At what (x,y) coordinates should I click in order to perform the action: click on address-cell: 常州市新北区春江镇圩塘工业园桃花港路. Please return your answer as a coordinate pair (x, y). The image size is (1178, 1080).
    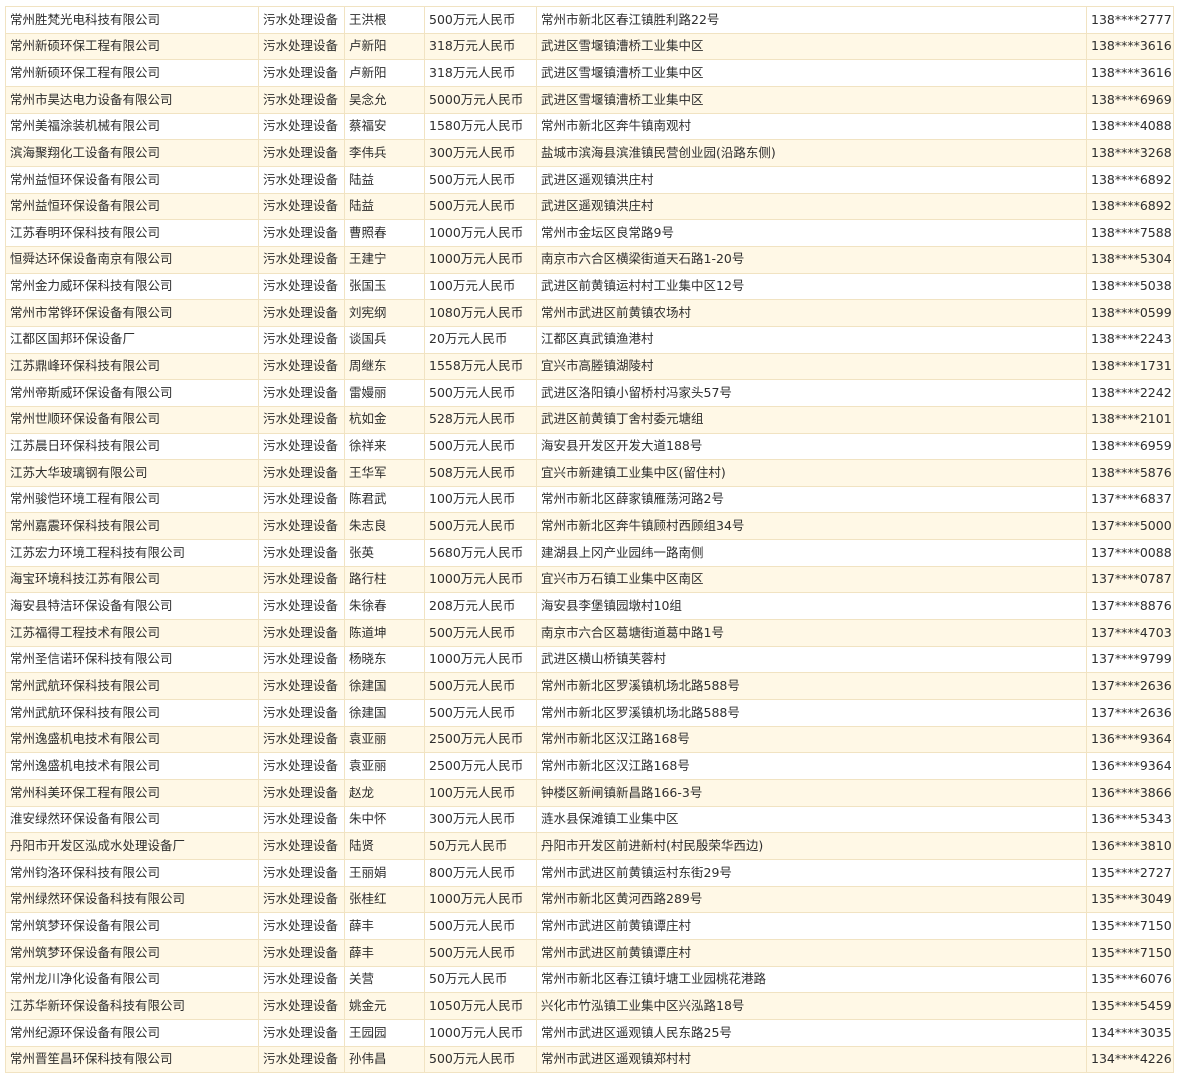
    Looking at the image, I should click on (811, 979).